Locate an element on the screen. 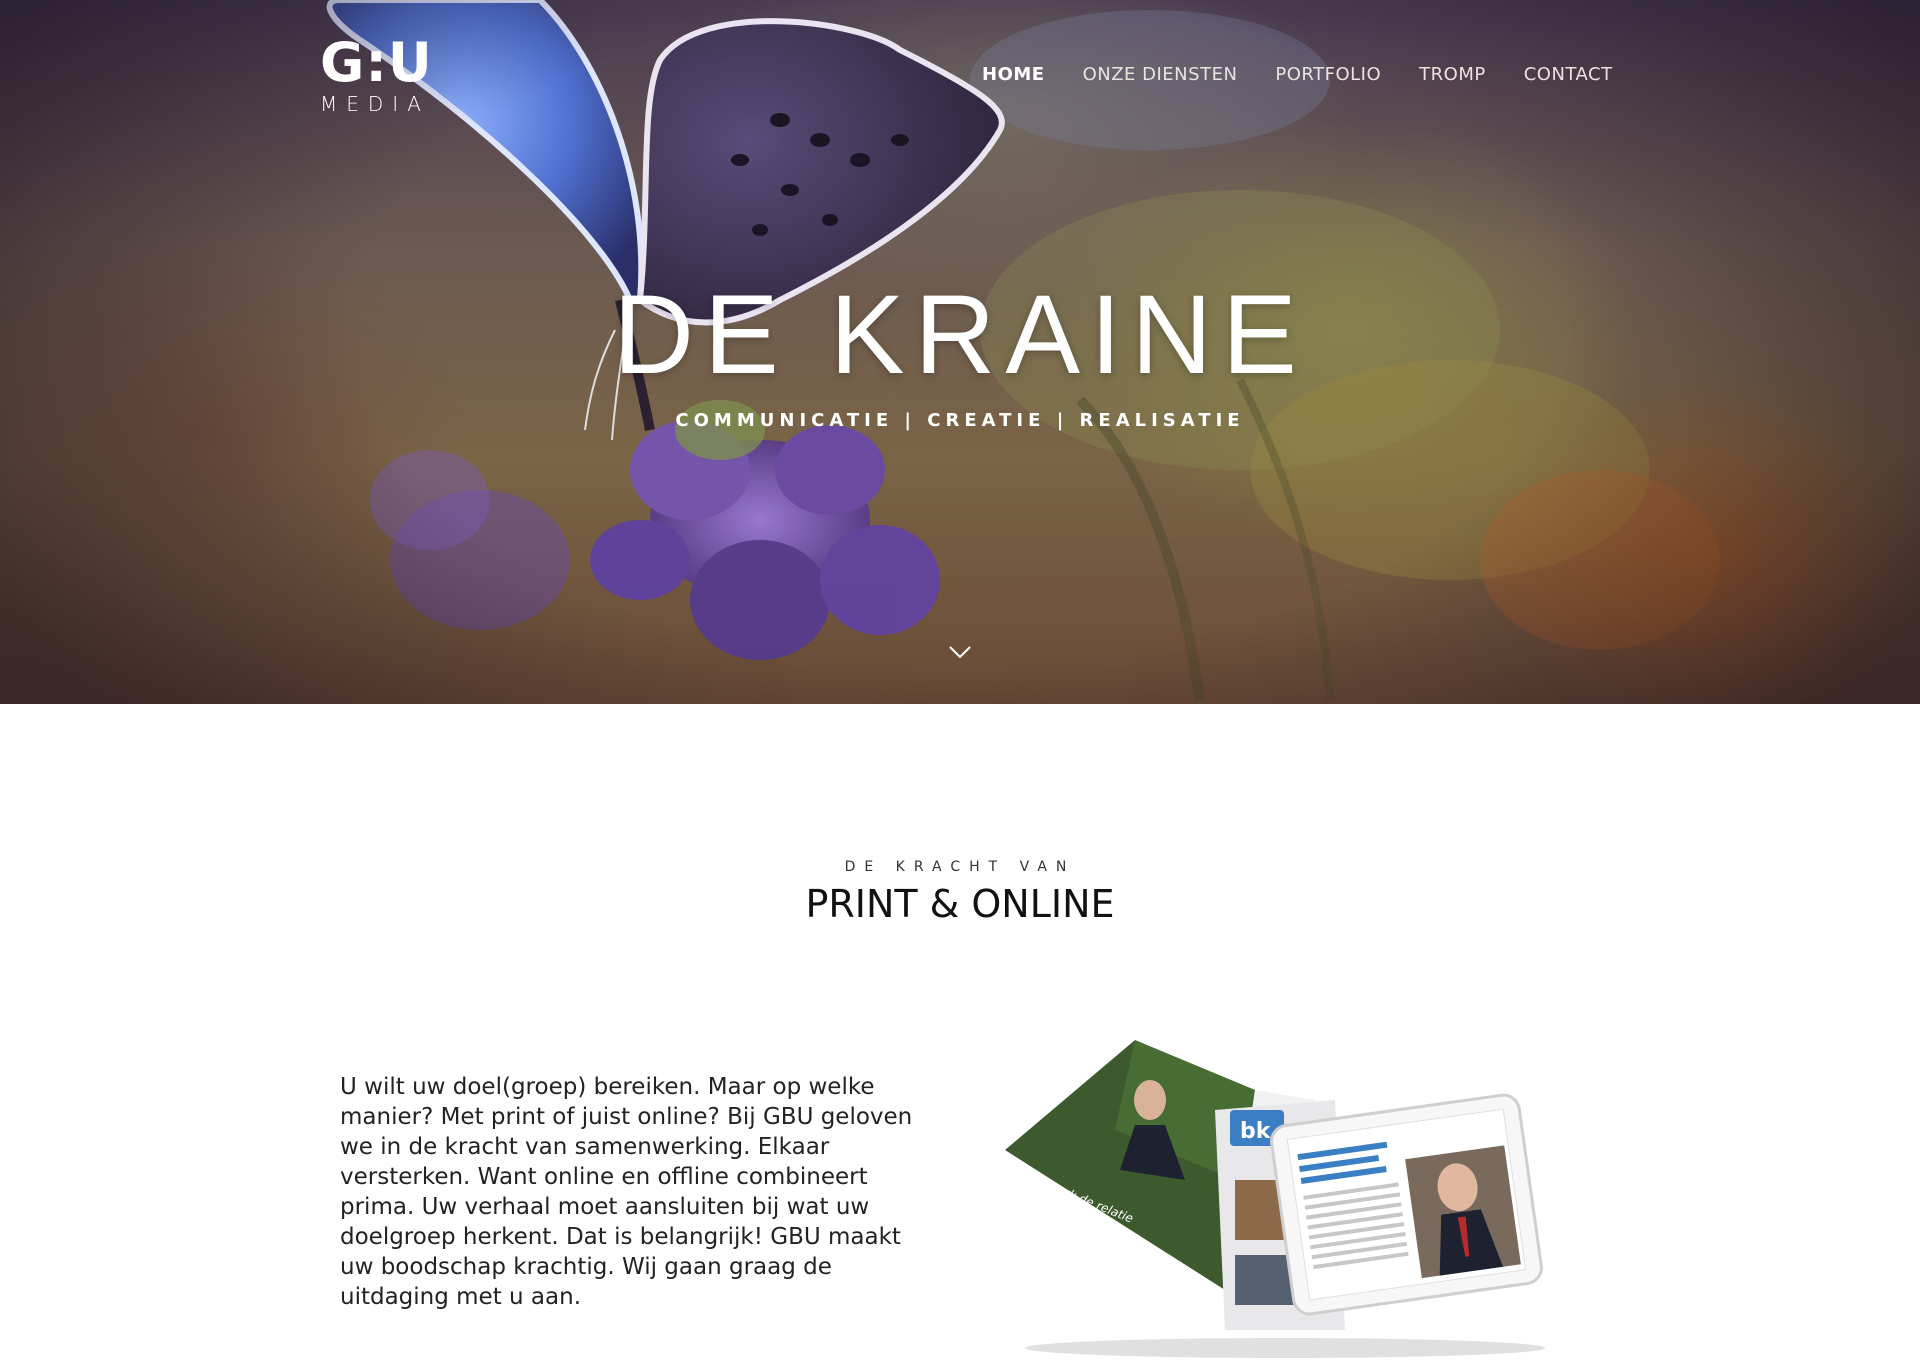  nav-item-onze-diensten: ONZE DIENSTEN is located at coordinates (1160, 74).